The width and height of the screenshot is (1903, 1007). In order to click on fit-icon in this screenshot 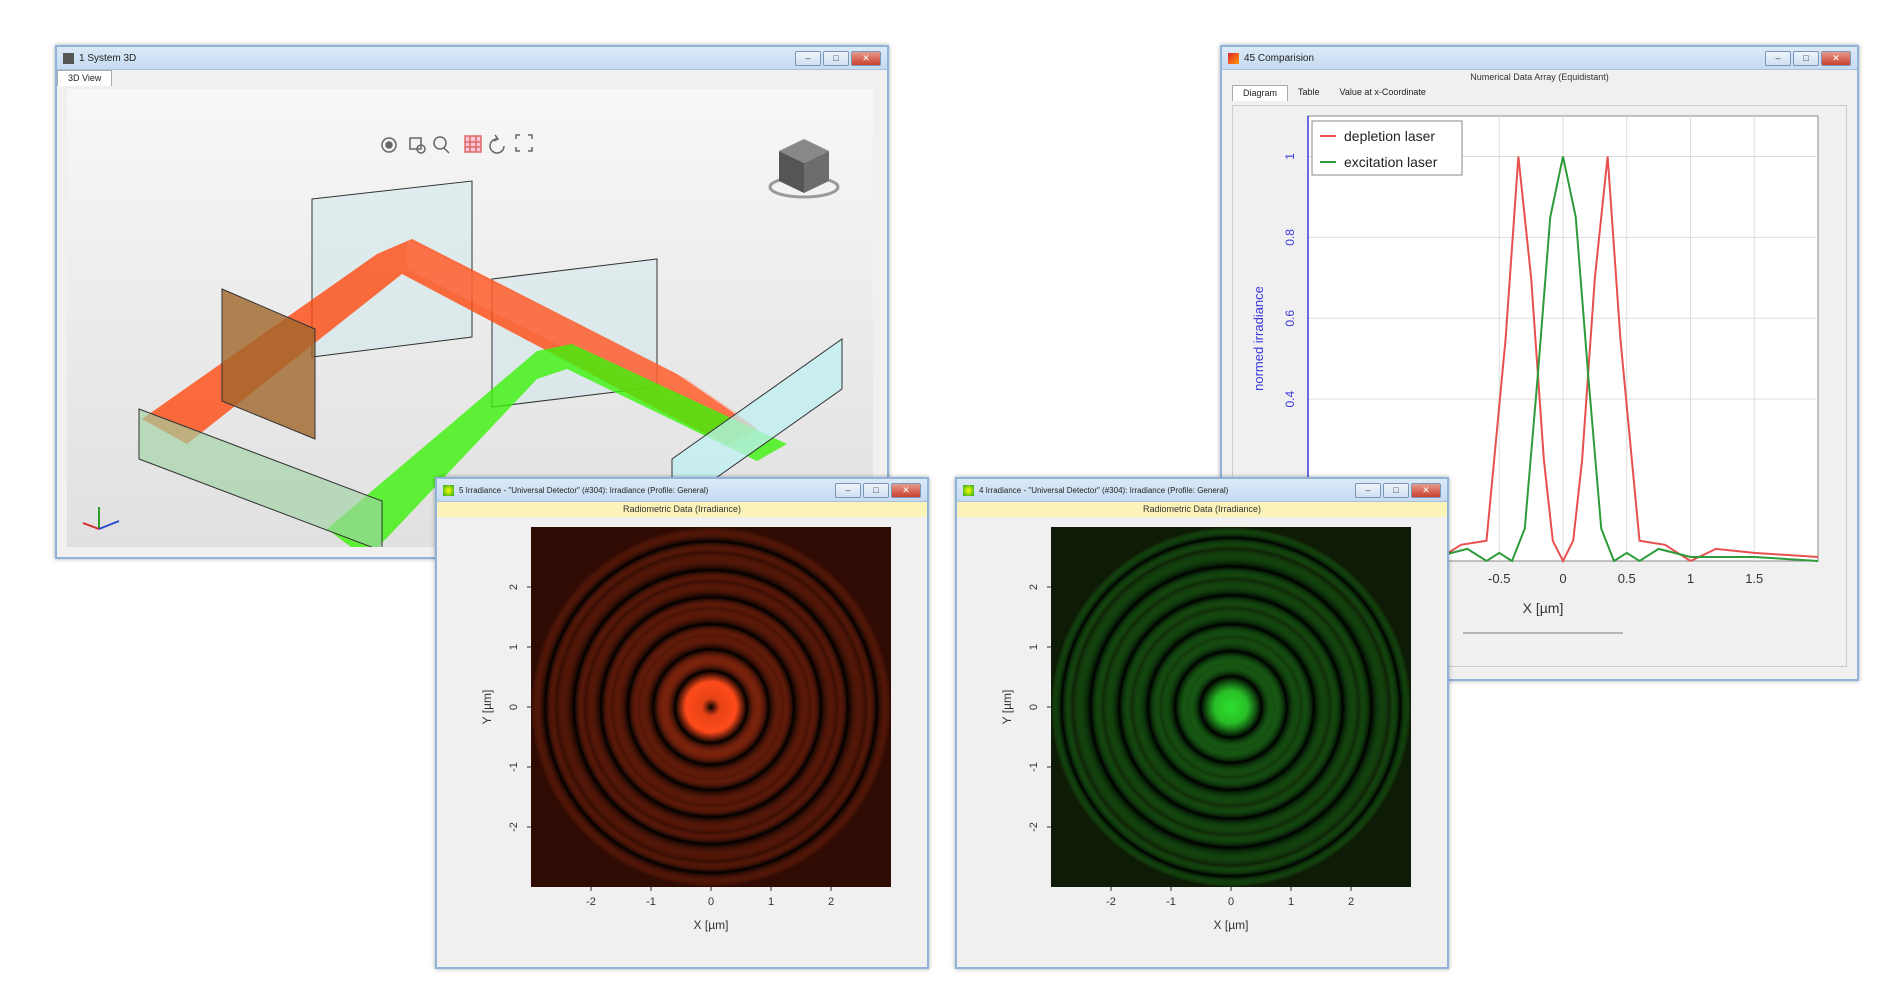, I will do `click(524, 143)`.